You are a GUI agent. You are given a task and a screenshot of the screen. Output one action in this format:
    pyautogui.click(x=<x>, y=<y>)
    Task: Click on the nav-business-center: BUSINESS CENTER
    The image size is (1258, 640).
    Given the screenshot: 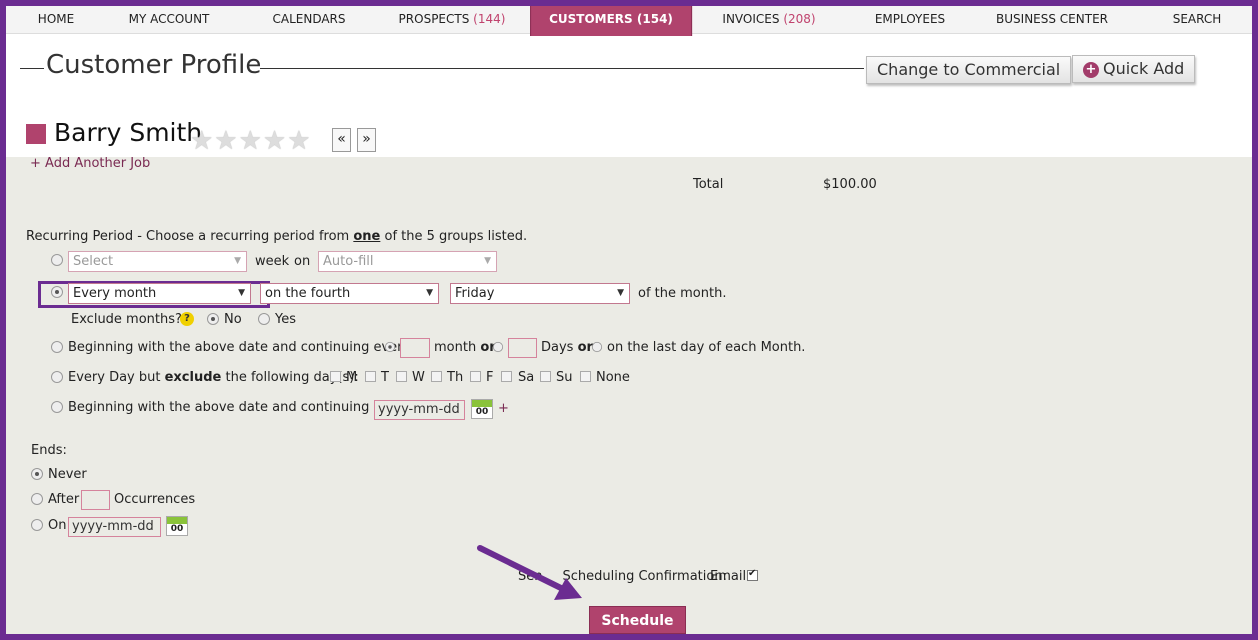 What is the action you would take?
    pyautogui.click(x=1052, y=20)
    